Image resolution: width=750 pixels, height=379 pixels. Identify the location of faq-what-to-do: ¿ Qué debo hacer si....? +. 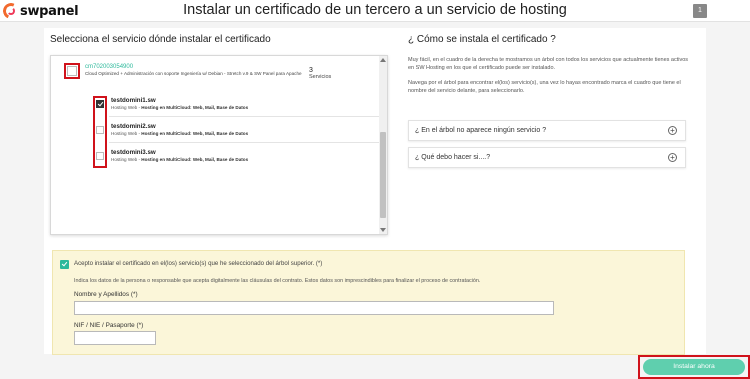
(547, 157).